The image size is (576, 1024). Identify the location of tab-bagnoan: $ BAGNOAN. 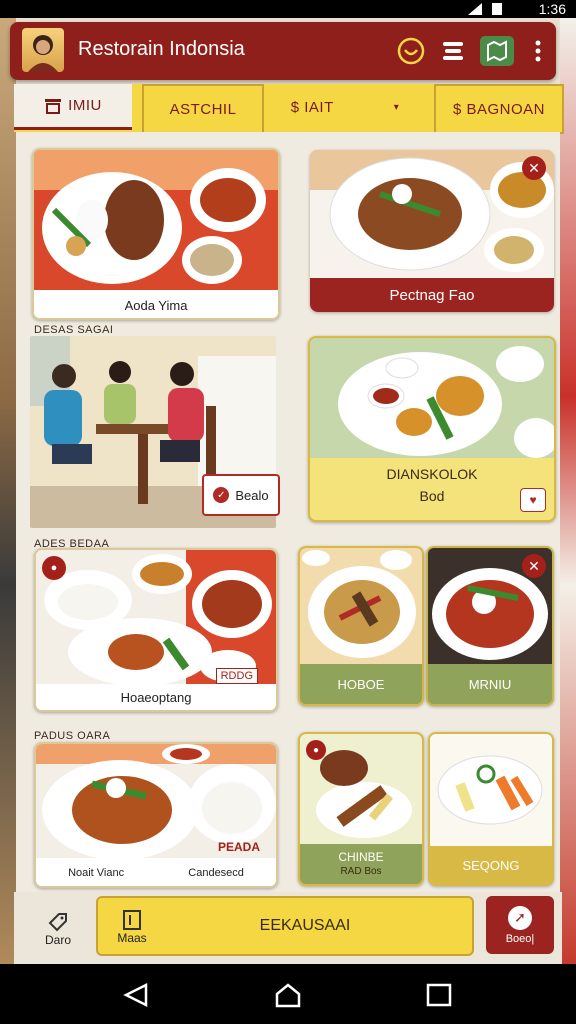
(499, 109).